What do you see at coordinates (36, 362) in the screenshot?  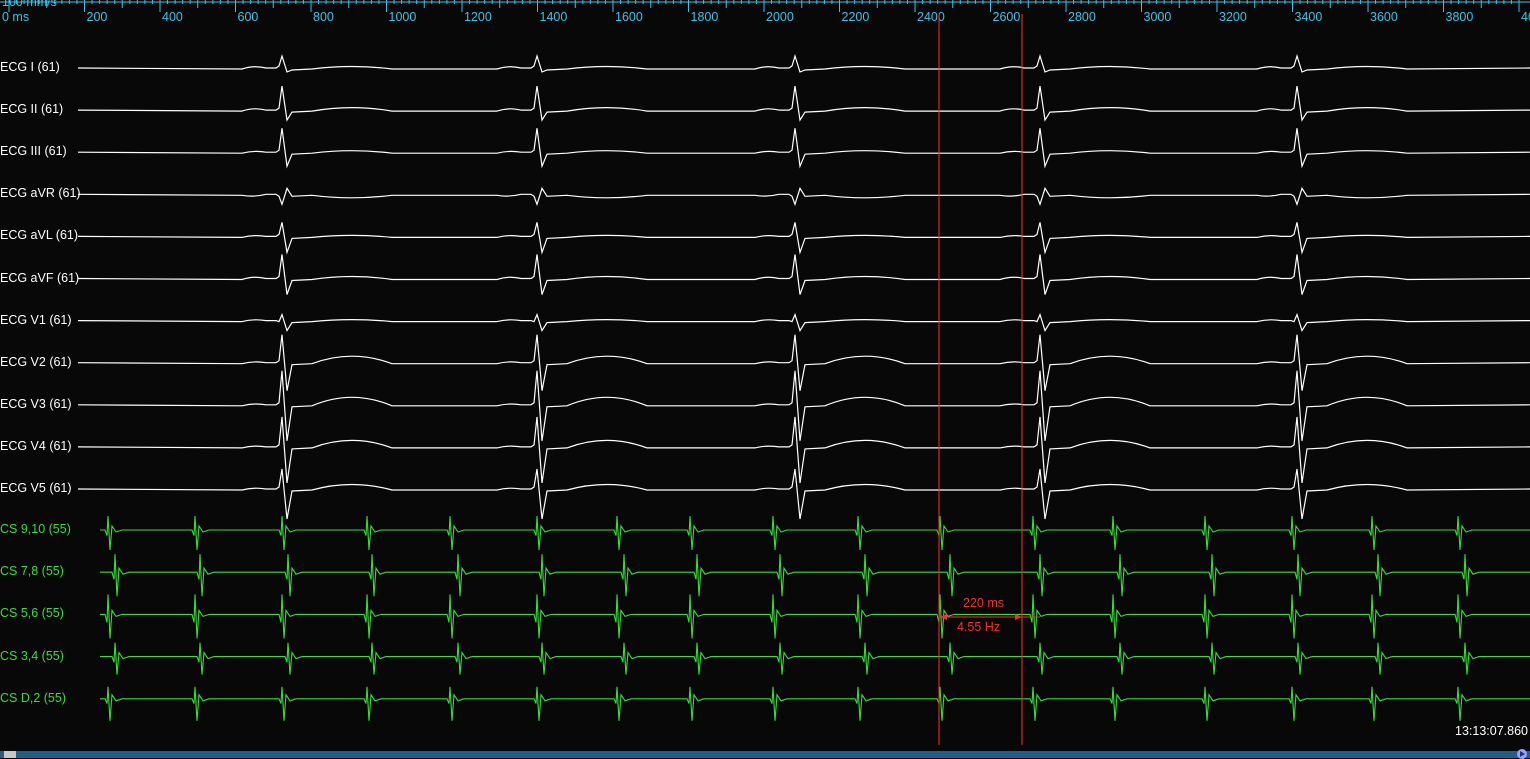 I see `ecg-v2-label: ECG V2 (61)` at bounding box center [36, 362].